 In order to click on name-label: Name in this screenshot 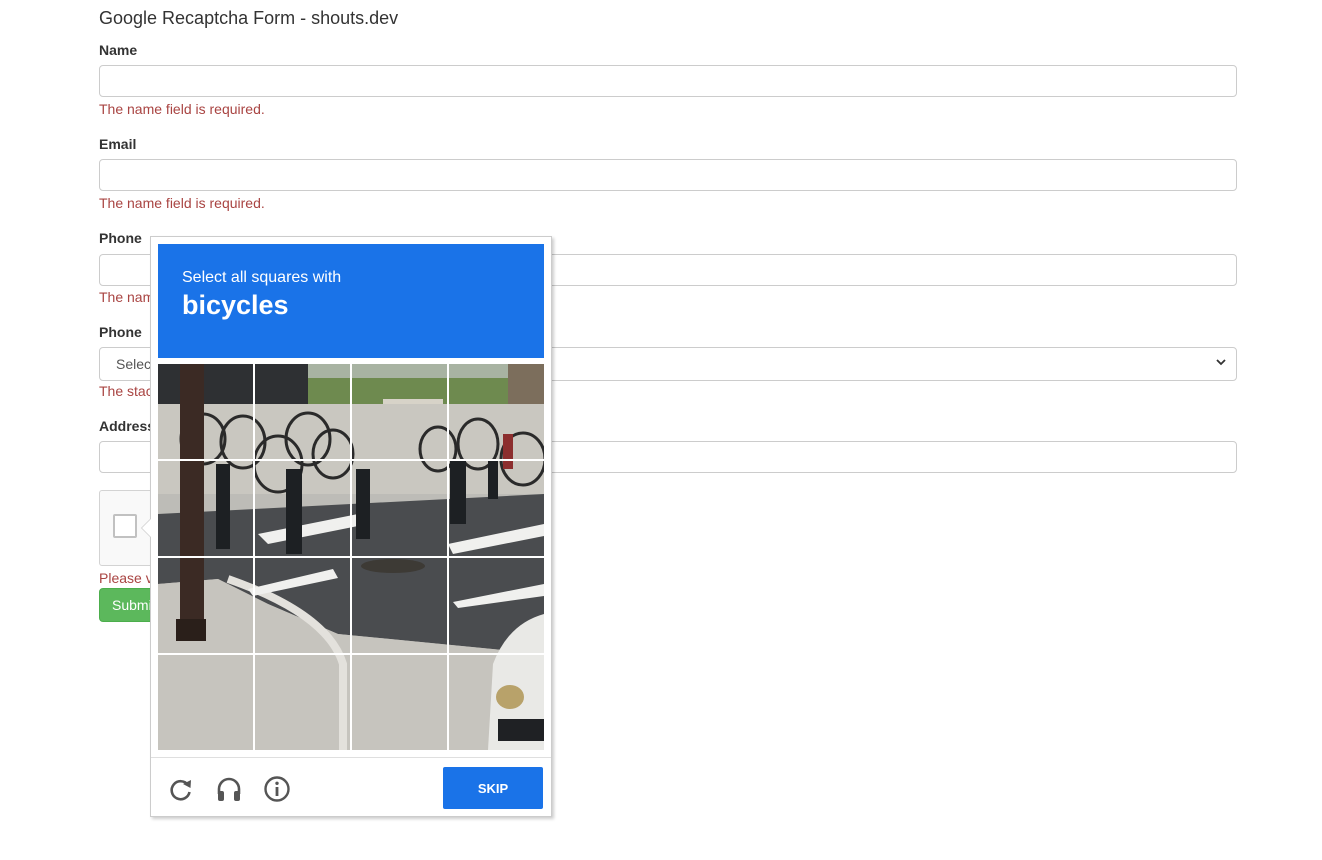, I will do `click(118, 50)`.